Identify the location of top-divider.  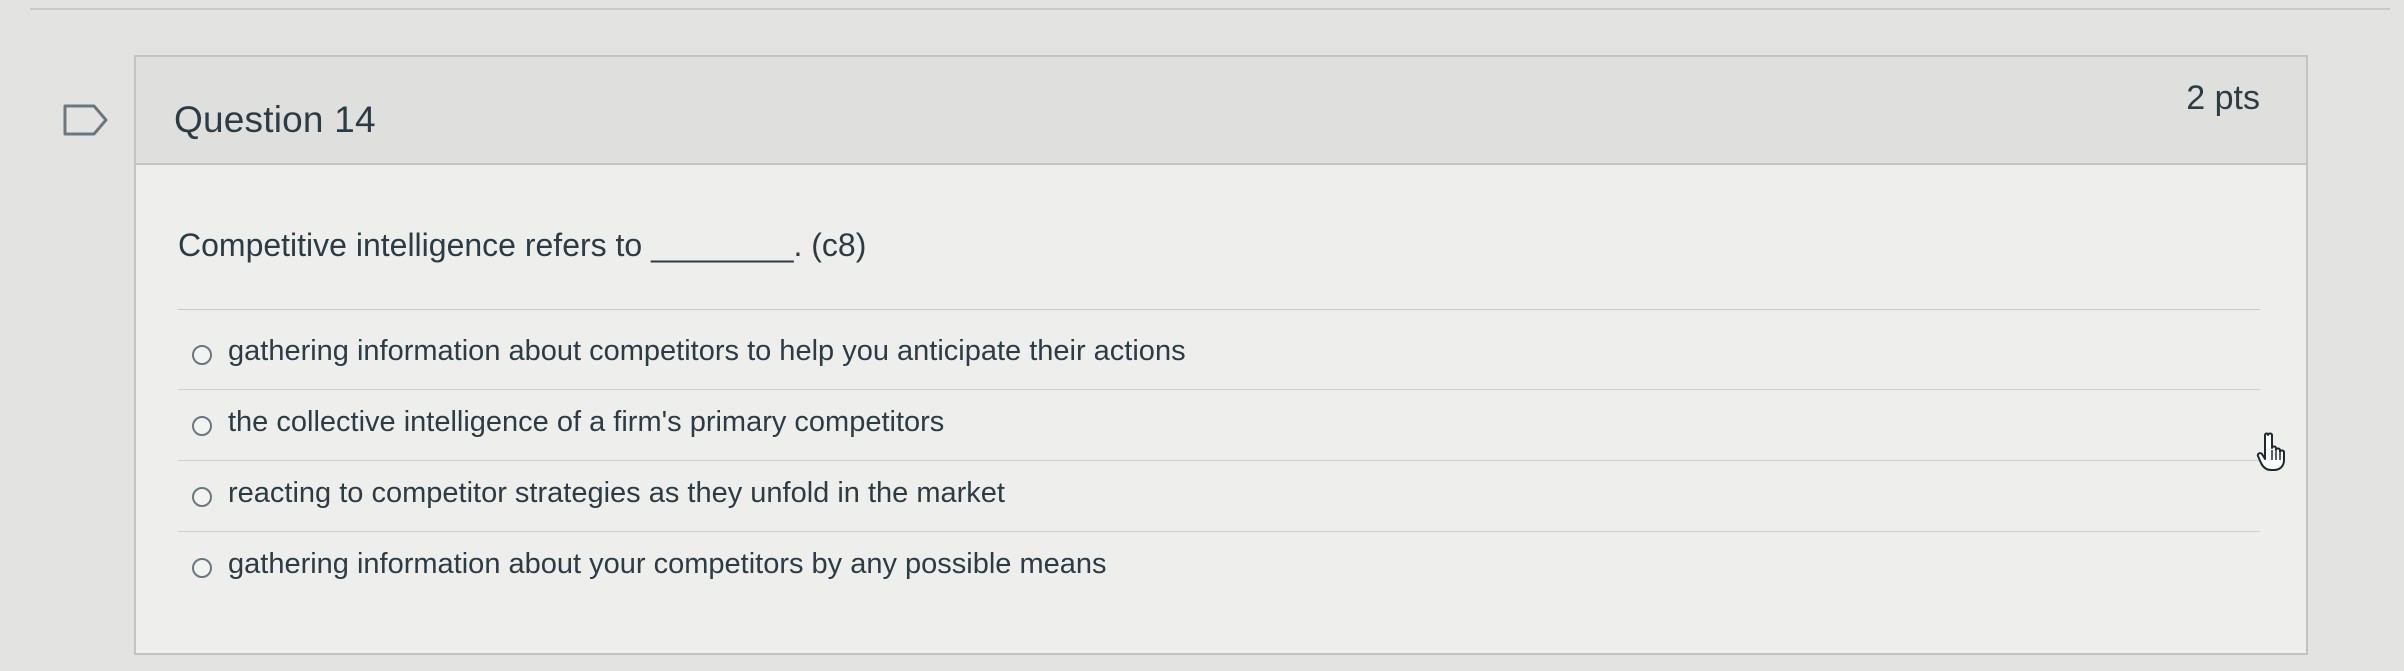
(1210, 9).